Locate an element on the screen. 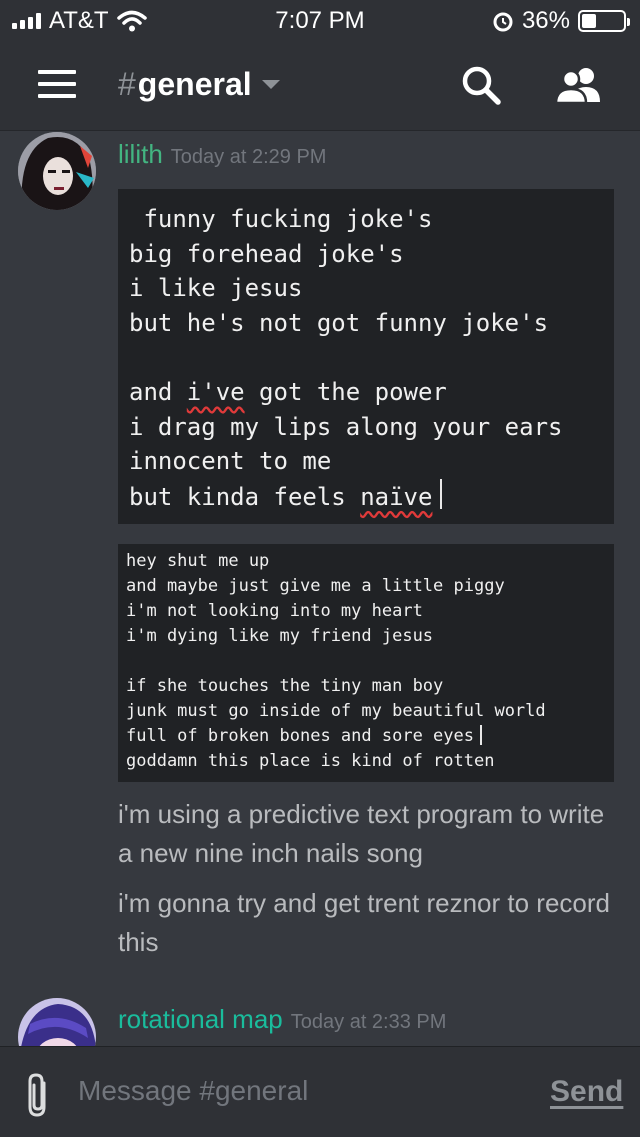  code-line: full of broken bones and sore eyes is located at coordinates (370, 736).